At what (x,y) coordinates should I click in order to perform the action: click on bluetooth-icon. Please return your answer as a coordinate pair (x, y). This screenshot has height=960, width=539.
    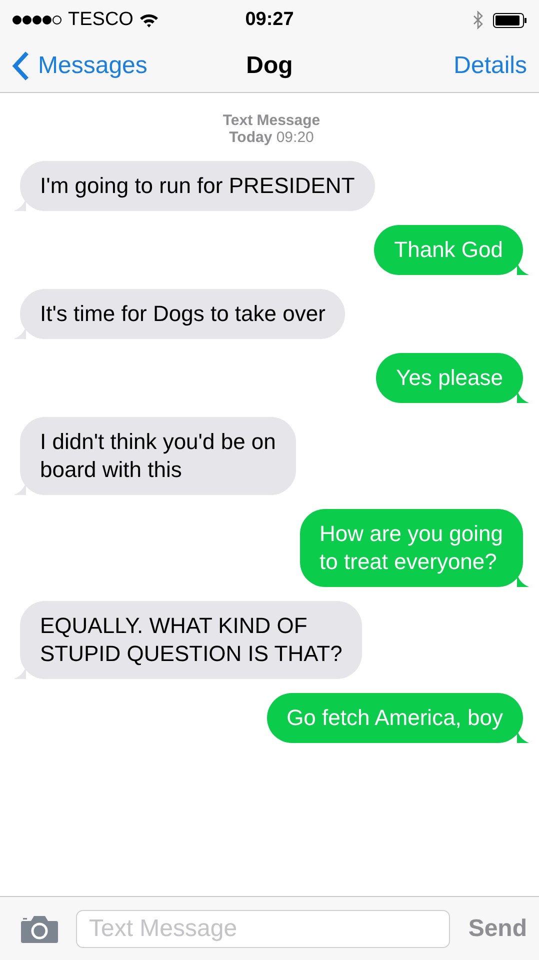
    Looking at the image, I should click on (478, 20).